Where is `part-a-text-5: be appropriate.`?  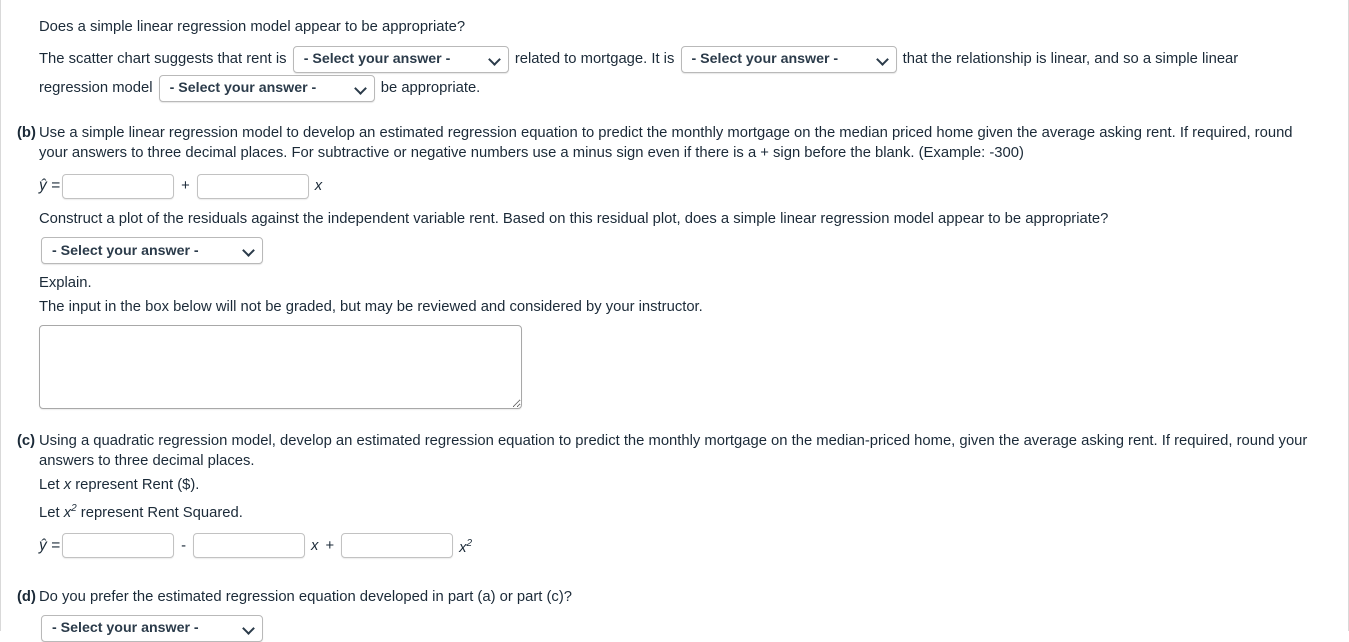 part-a-text-5: be appropriate. is located at coordinates (430, 88).